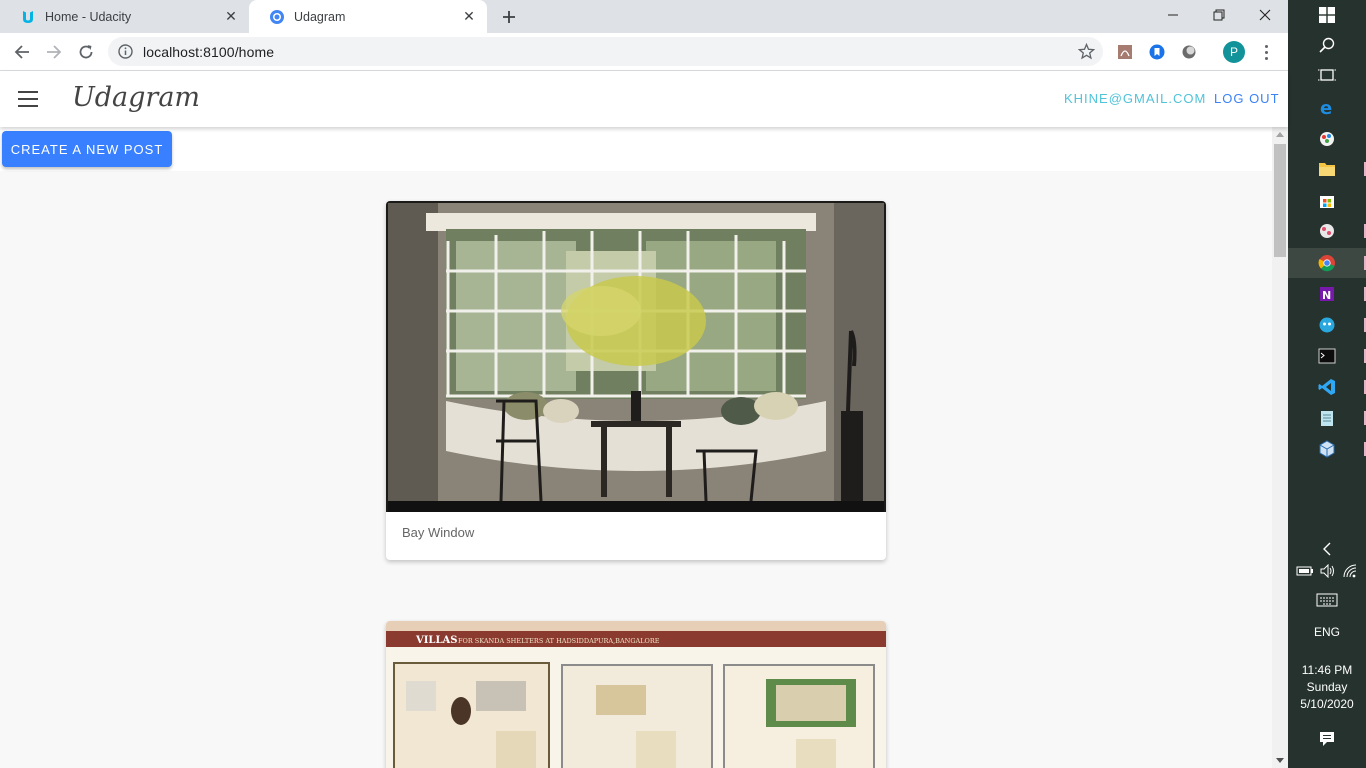 The width and height of the screenshot is (1366, 768). Describe the element at coordinates (1327, 263) in the screenshot. I see `chrome-icon` at that location.